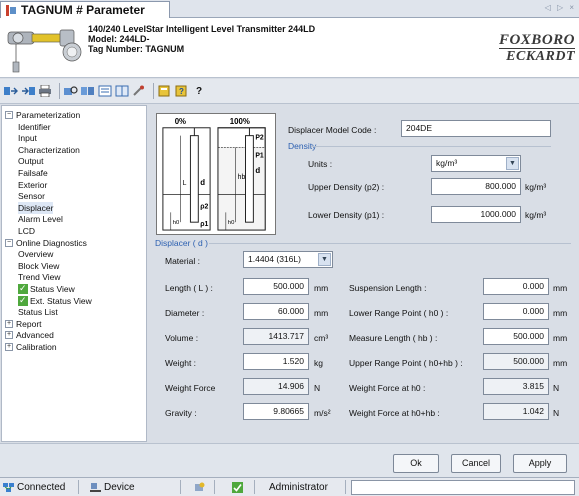 The width and height of the screenshot is (579, 496). Describe the element at coordinates (476, 163) in the screenshot. I see `units-select: kg/m³ ▼` at that location.